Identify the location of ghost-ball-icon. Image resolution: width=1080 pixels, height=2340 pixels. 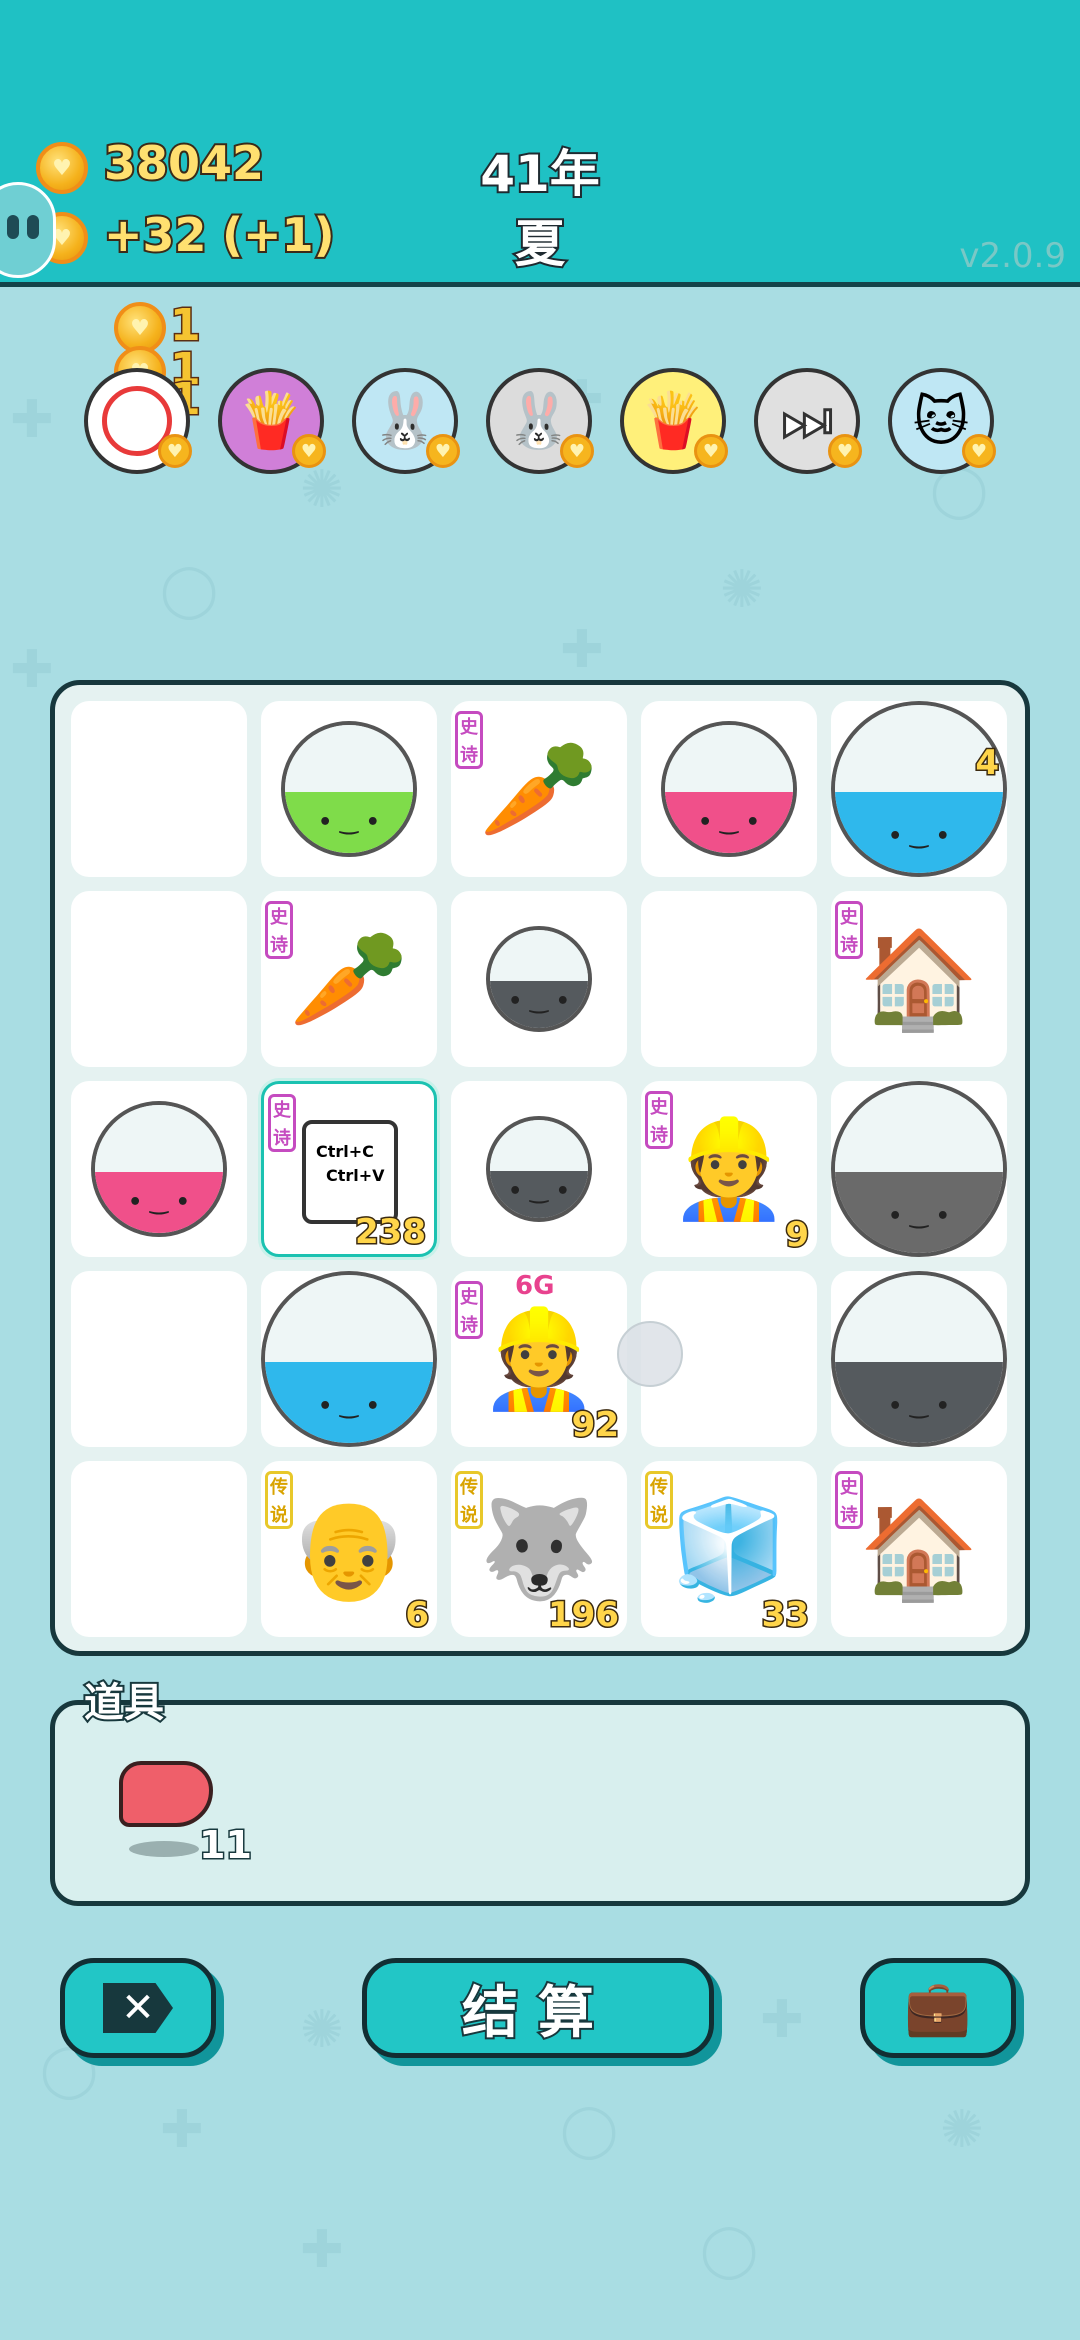
(650, 1354).